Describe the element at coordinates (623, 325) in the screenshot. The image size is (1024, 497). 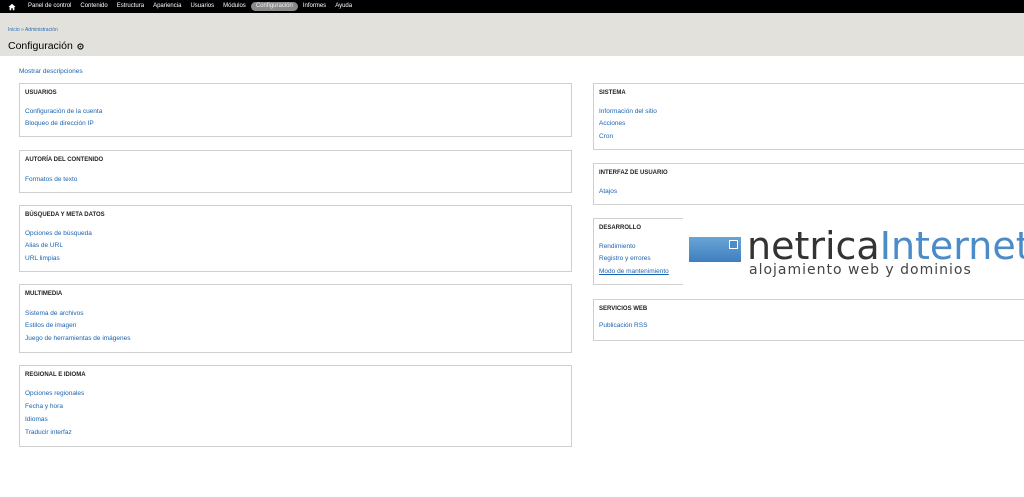
I see `link-rss-publishing: Publicación RSS` at that location.